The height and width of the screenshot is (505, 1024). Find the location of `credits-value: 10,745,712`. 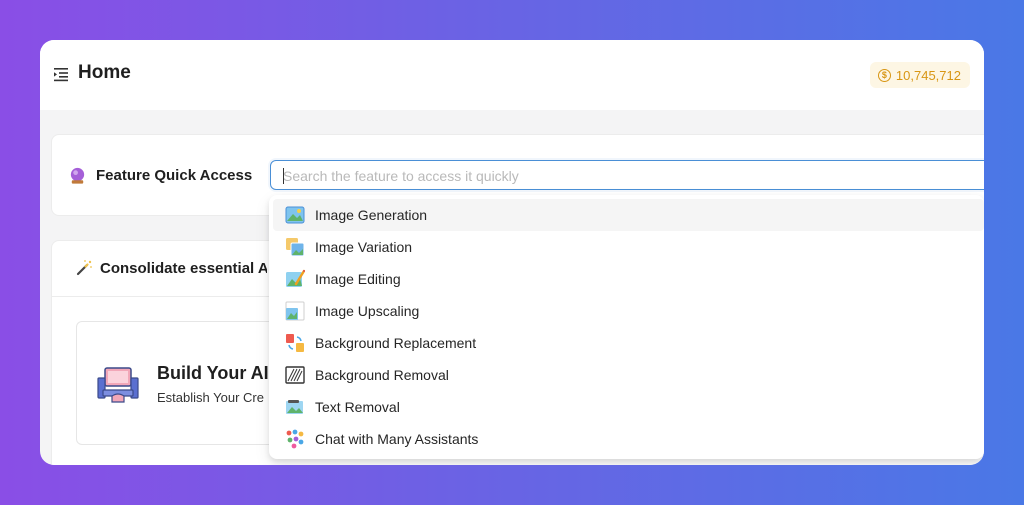

credits-value: 10,745,712 is located at coordinates (928, 75).